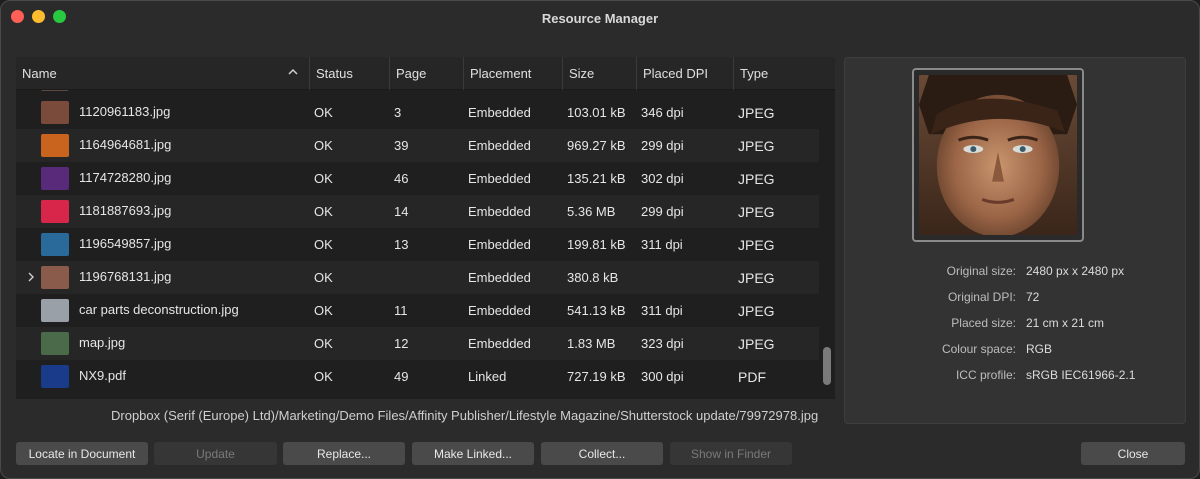 The image size is (1200, 479). I want to click on file-name: map.jpg, so click(102, 342).